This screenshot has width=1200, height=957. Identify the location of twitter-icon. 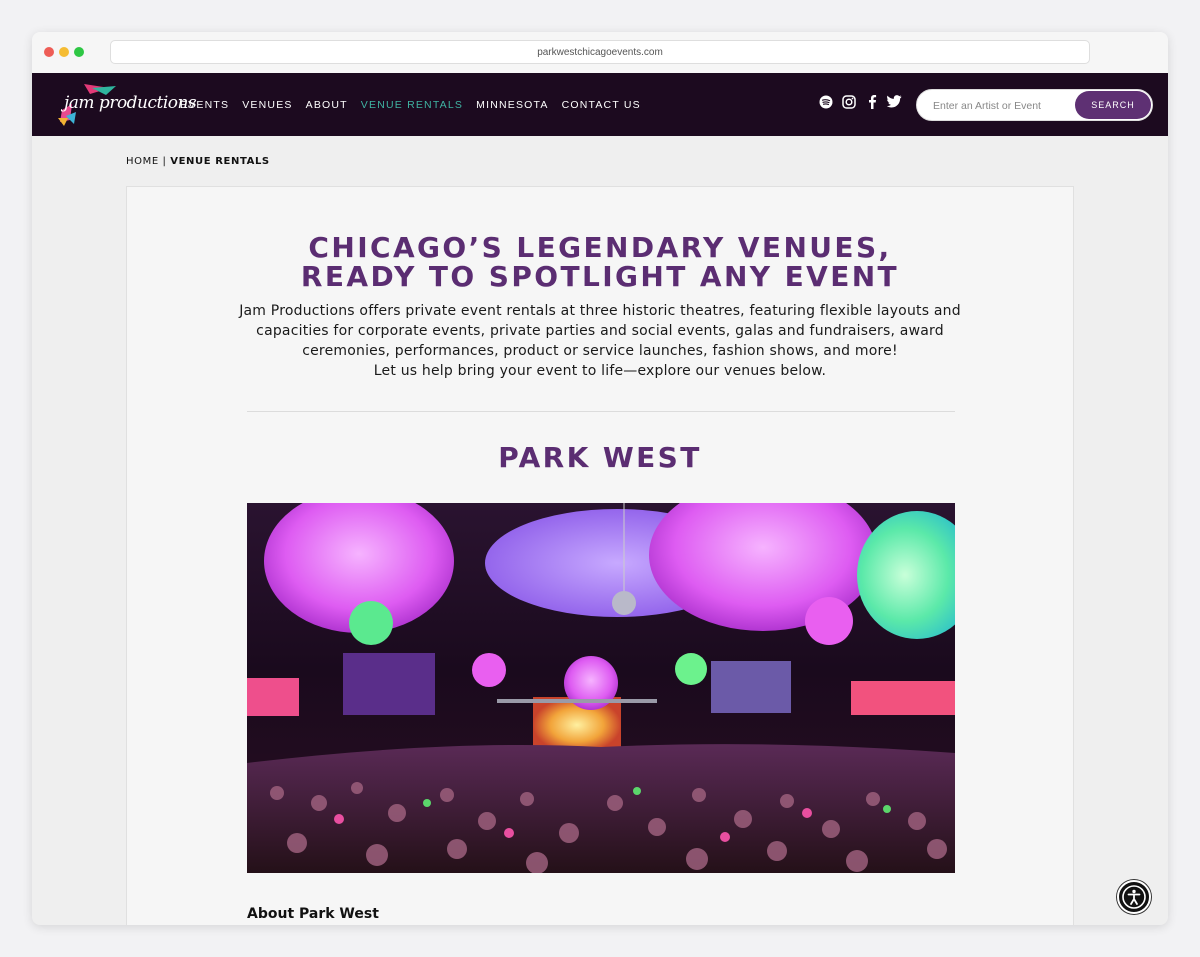
(894, 101).